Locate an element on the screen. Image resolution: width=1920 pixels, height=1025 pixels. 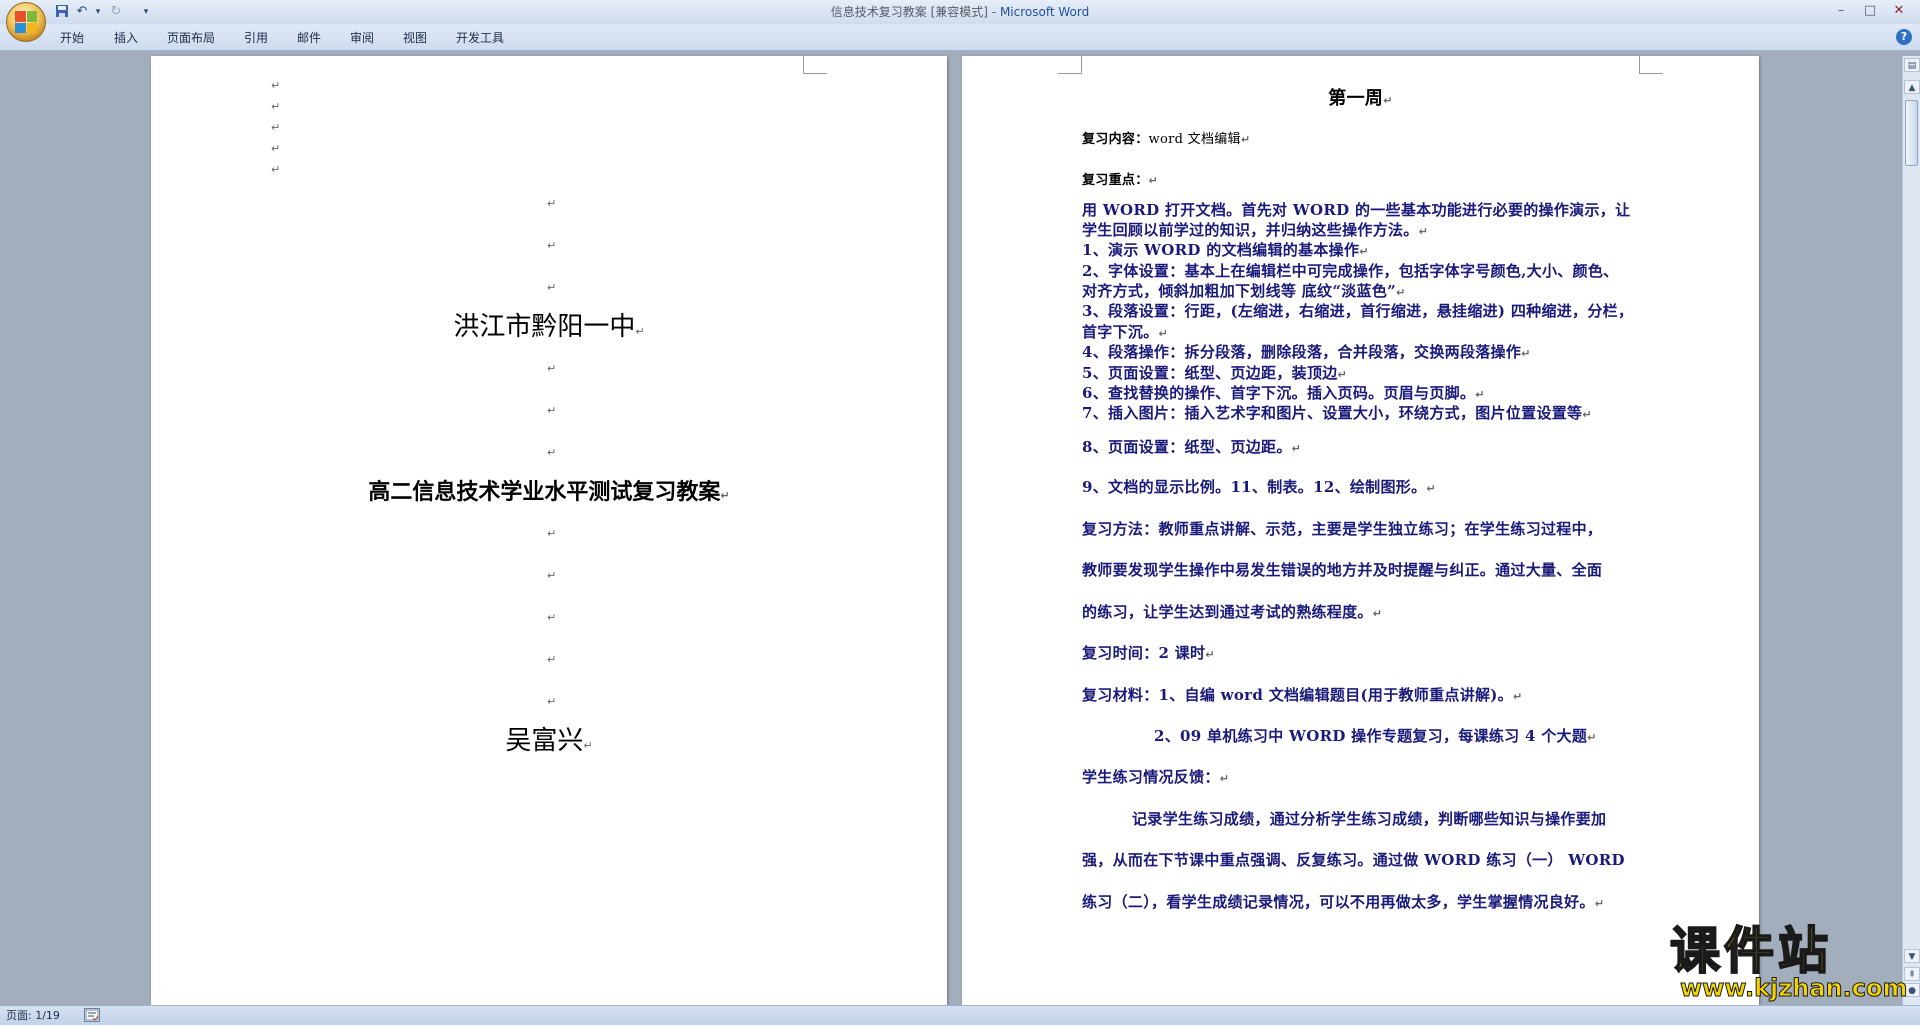
watermark-url: www.kjzhan.com is located at coordinates (1793, 988).